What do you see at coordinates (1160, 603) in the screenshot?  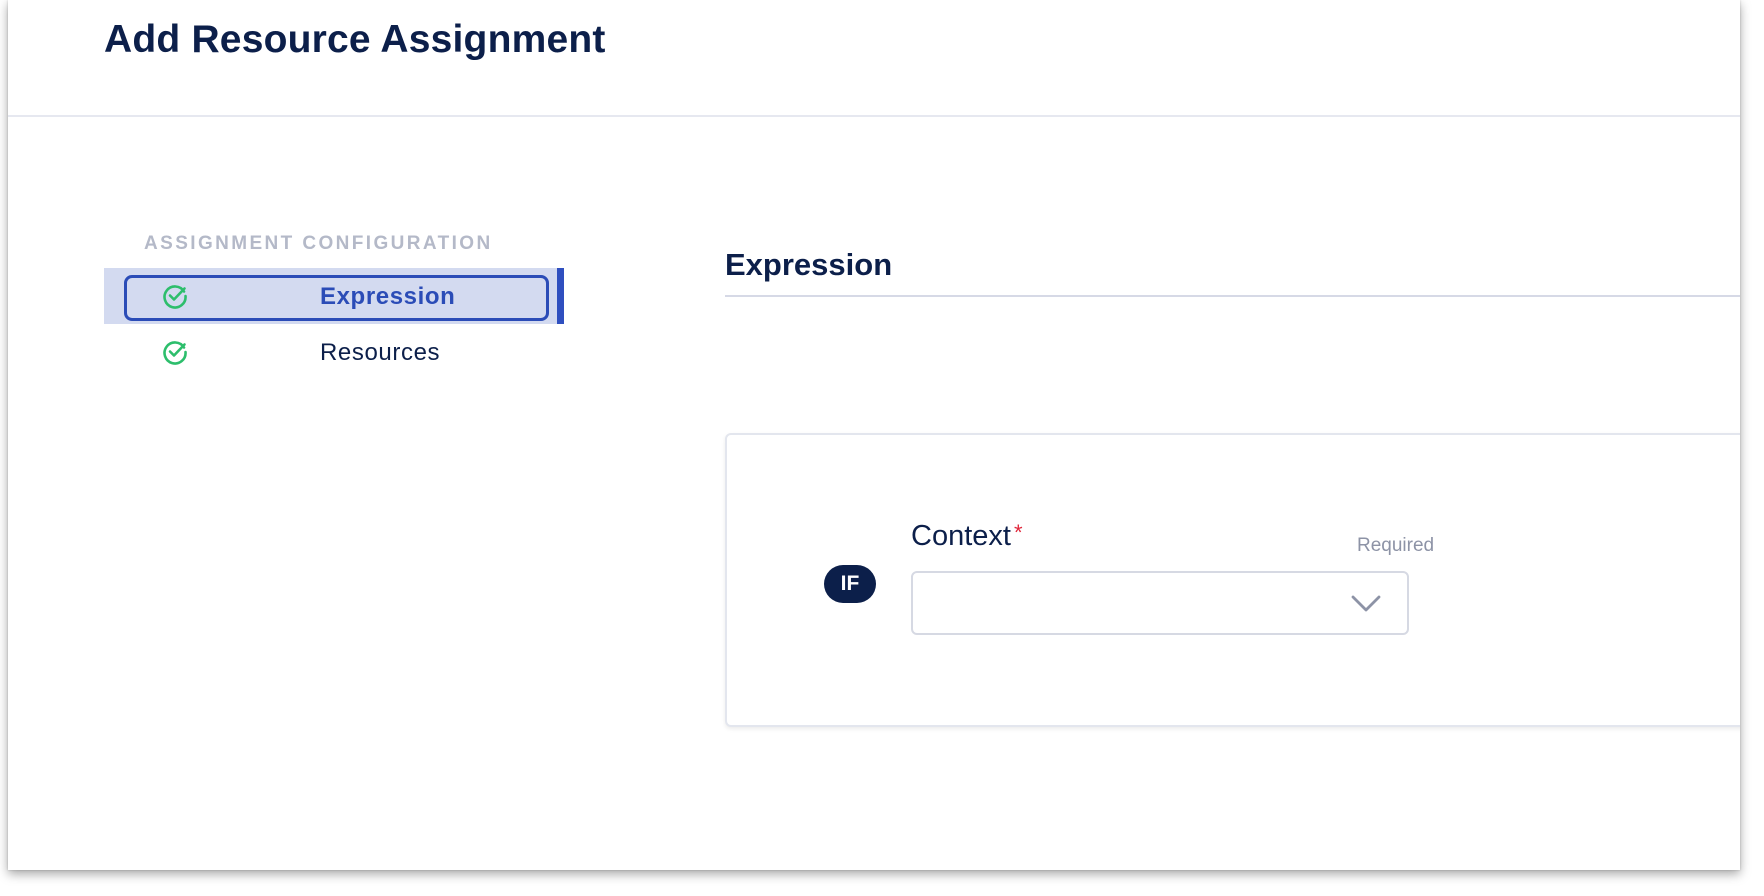 I see `context-select` at bounding box center [1160, 603].